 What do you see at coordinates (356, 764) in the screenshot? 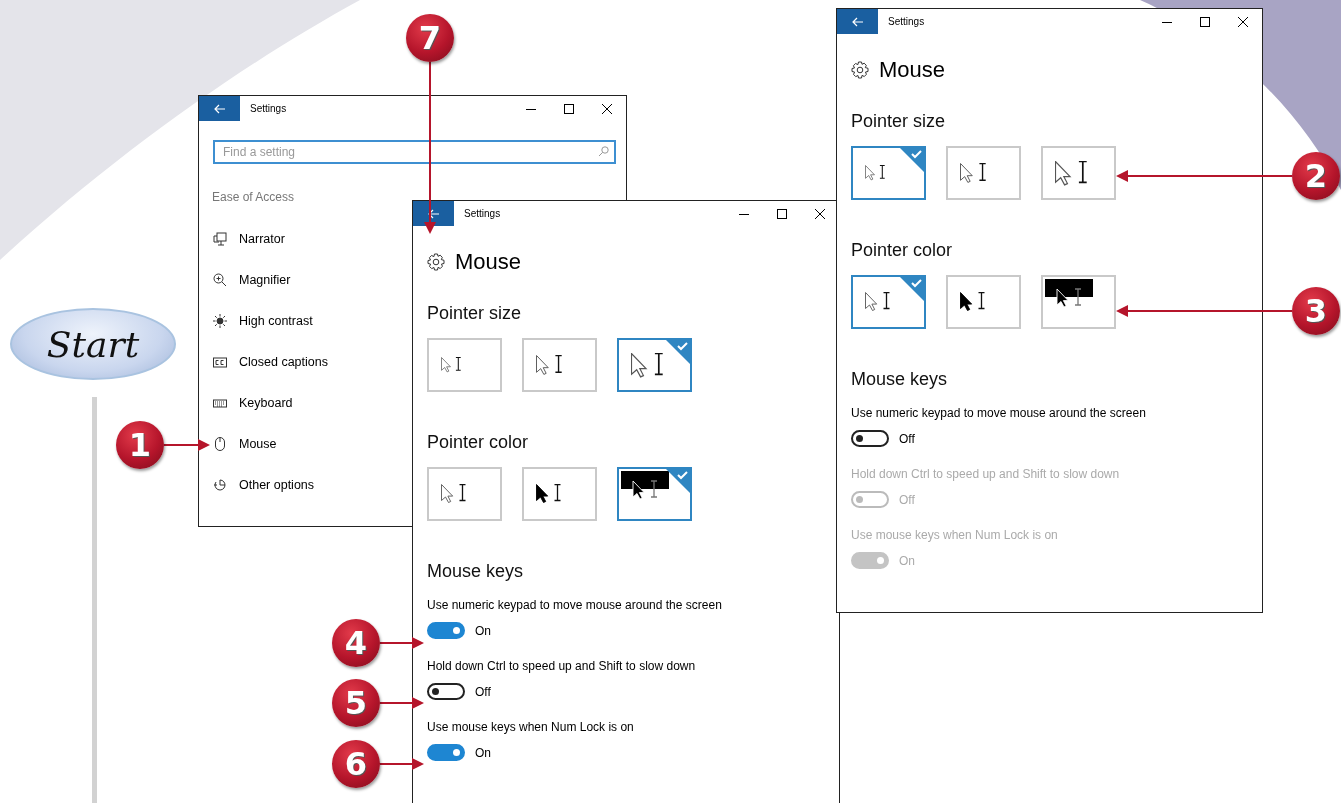
I see `step-number-badge: 6` at bounding box center [356, 764].